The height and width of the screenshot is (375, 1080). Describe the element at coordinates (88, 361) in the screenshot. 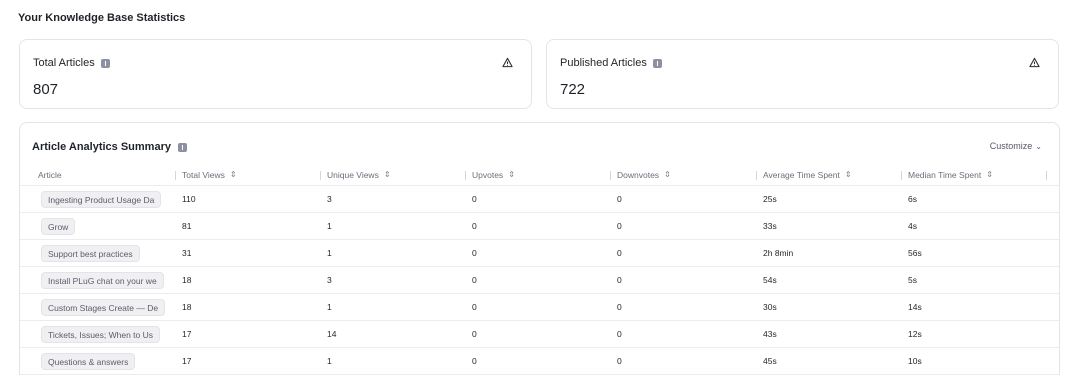

I see `article-link: Questions & answers` at that location.